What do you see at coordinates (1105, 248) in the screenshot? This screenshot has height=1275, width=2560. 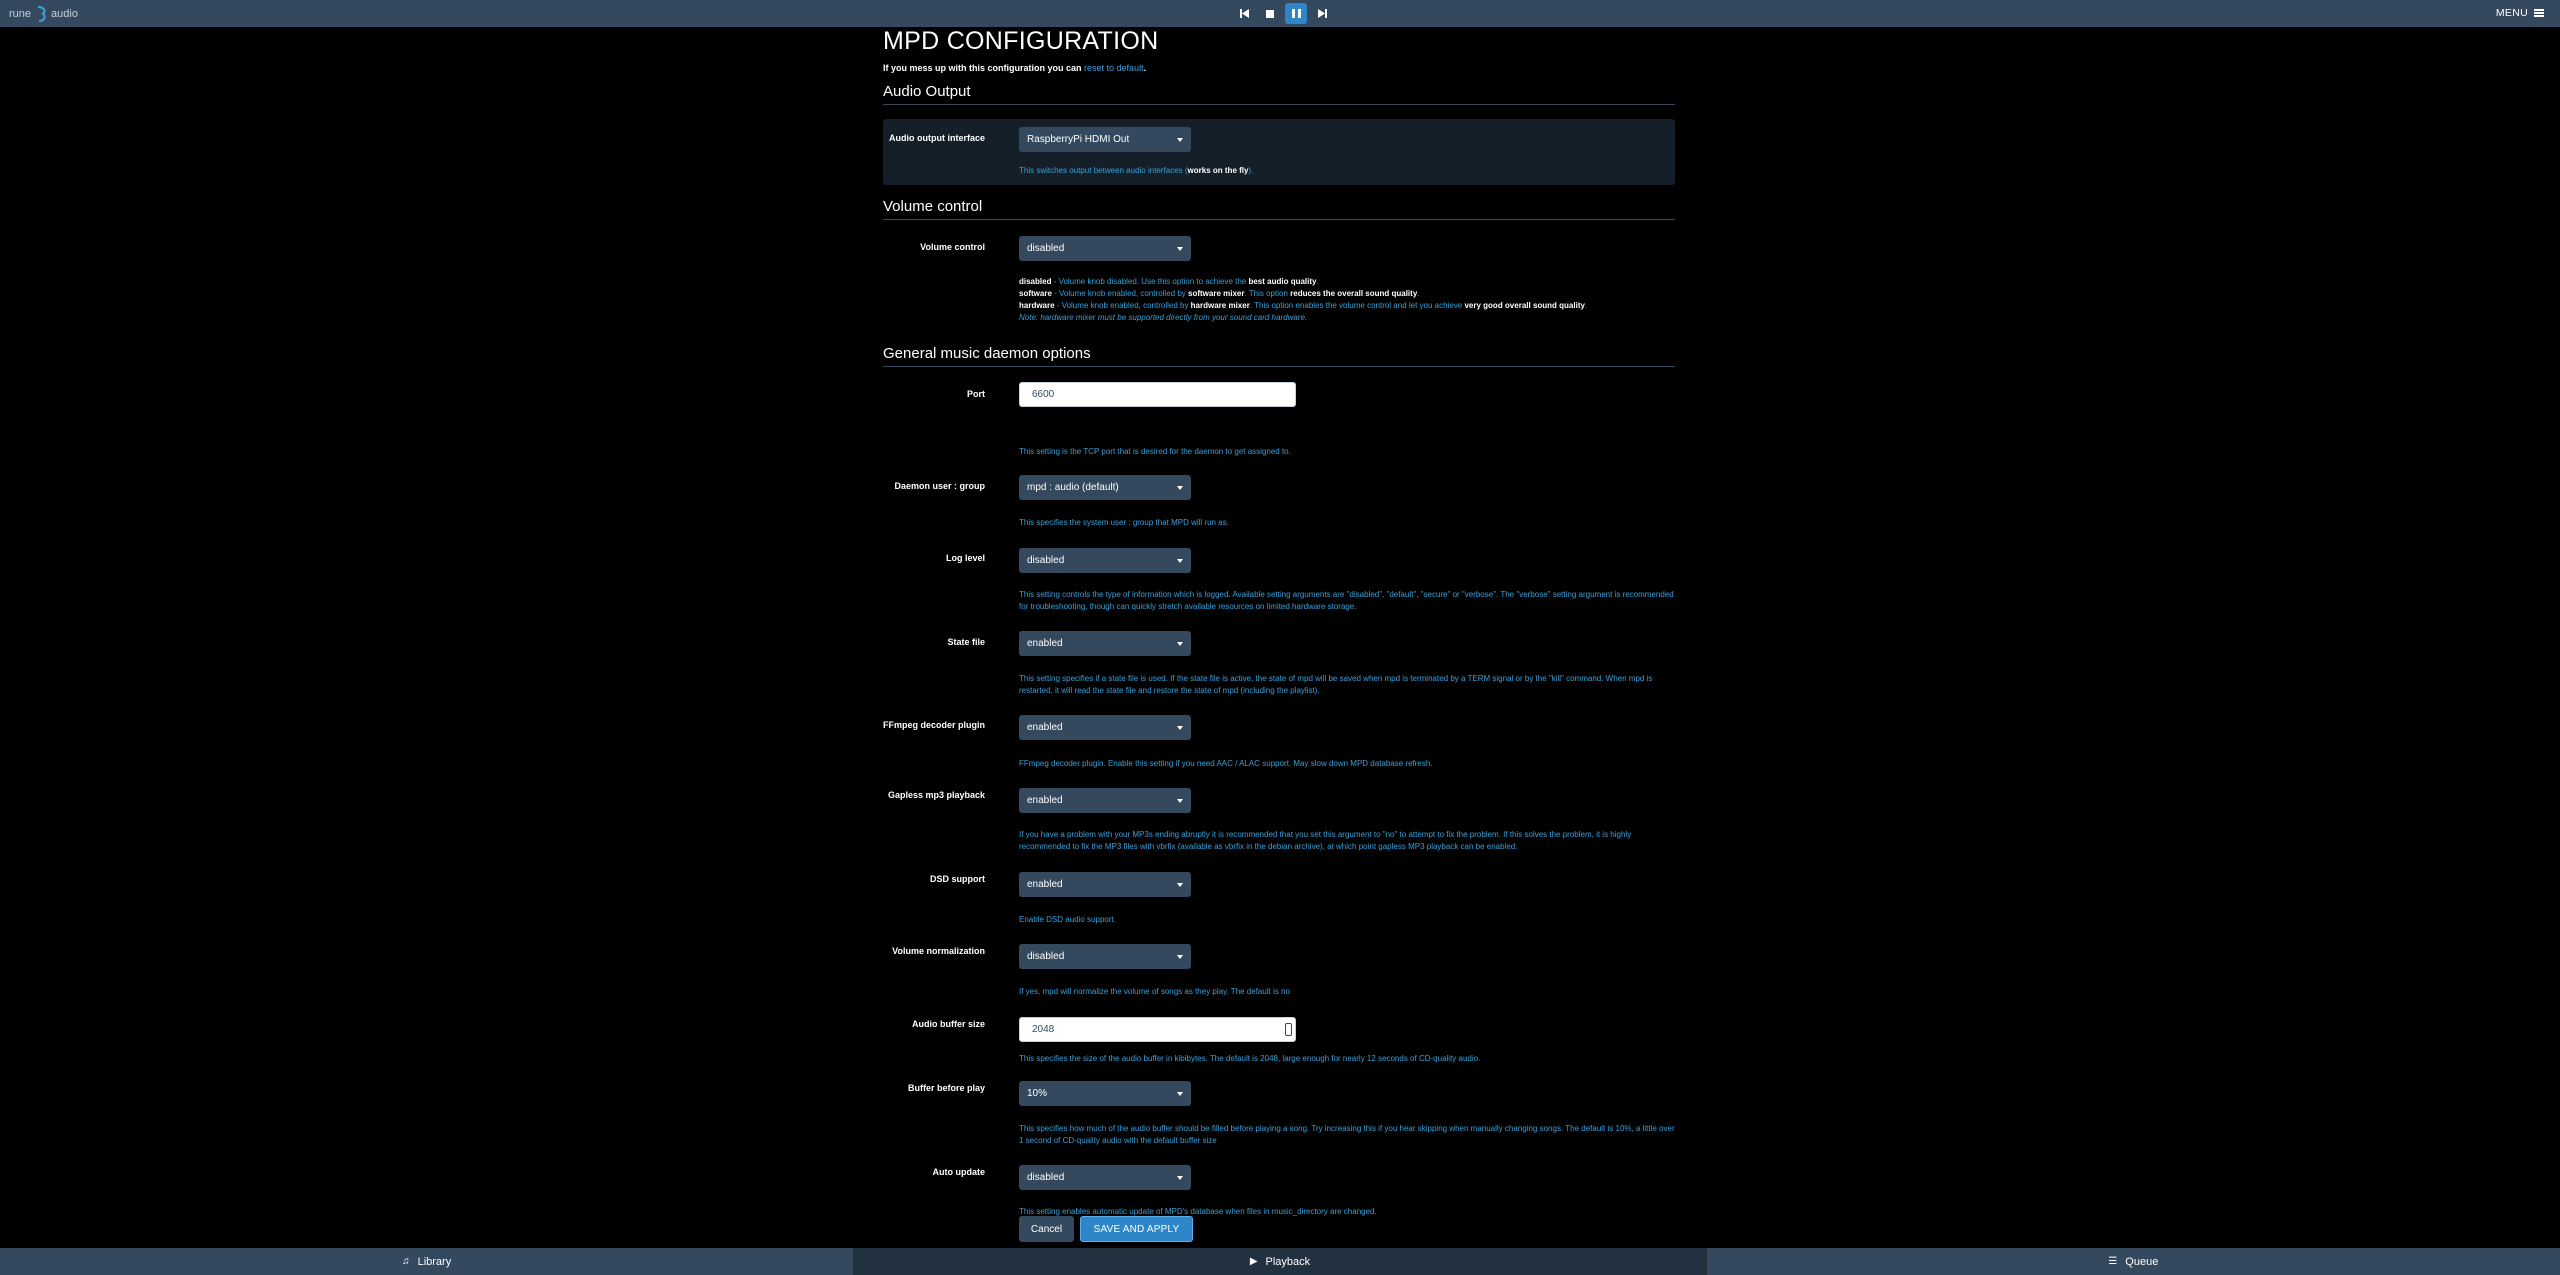 I see `volume-control-select: disabled` at bounding box center [1105, 248].